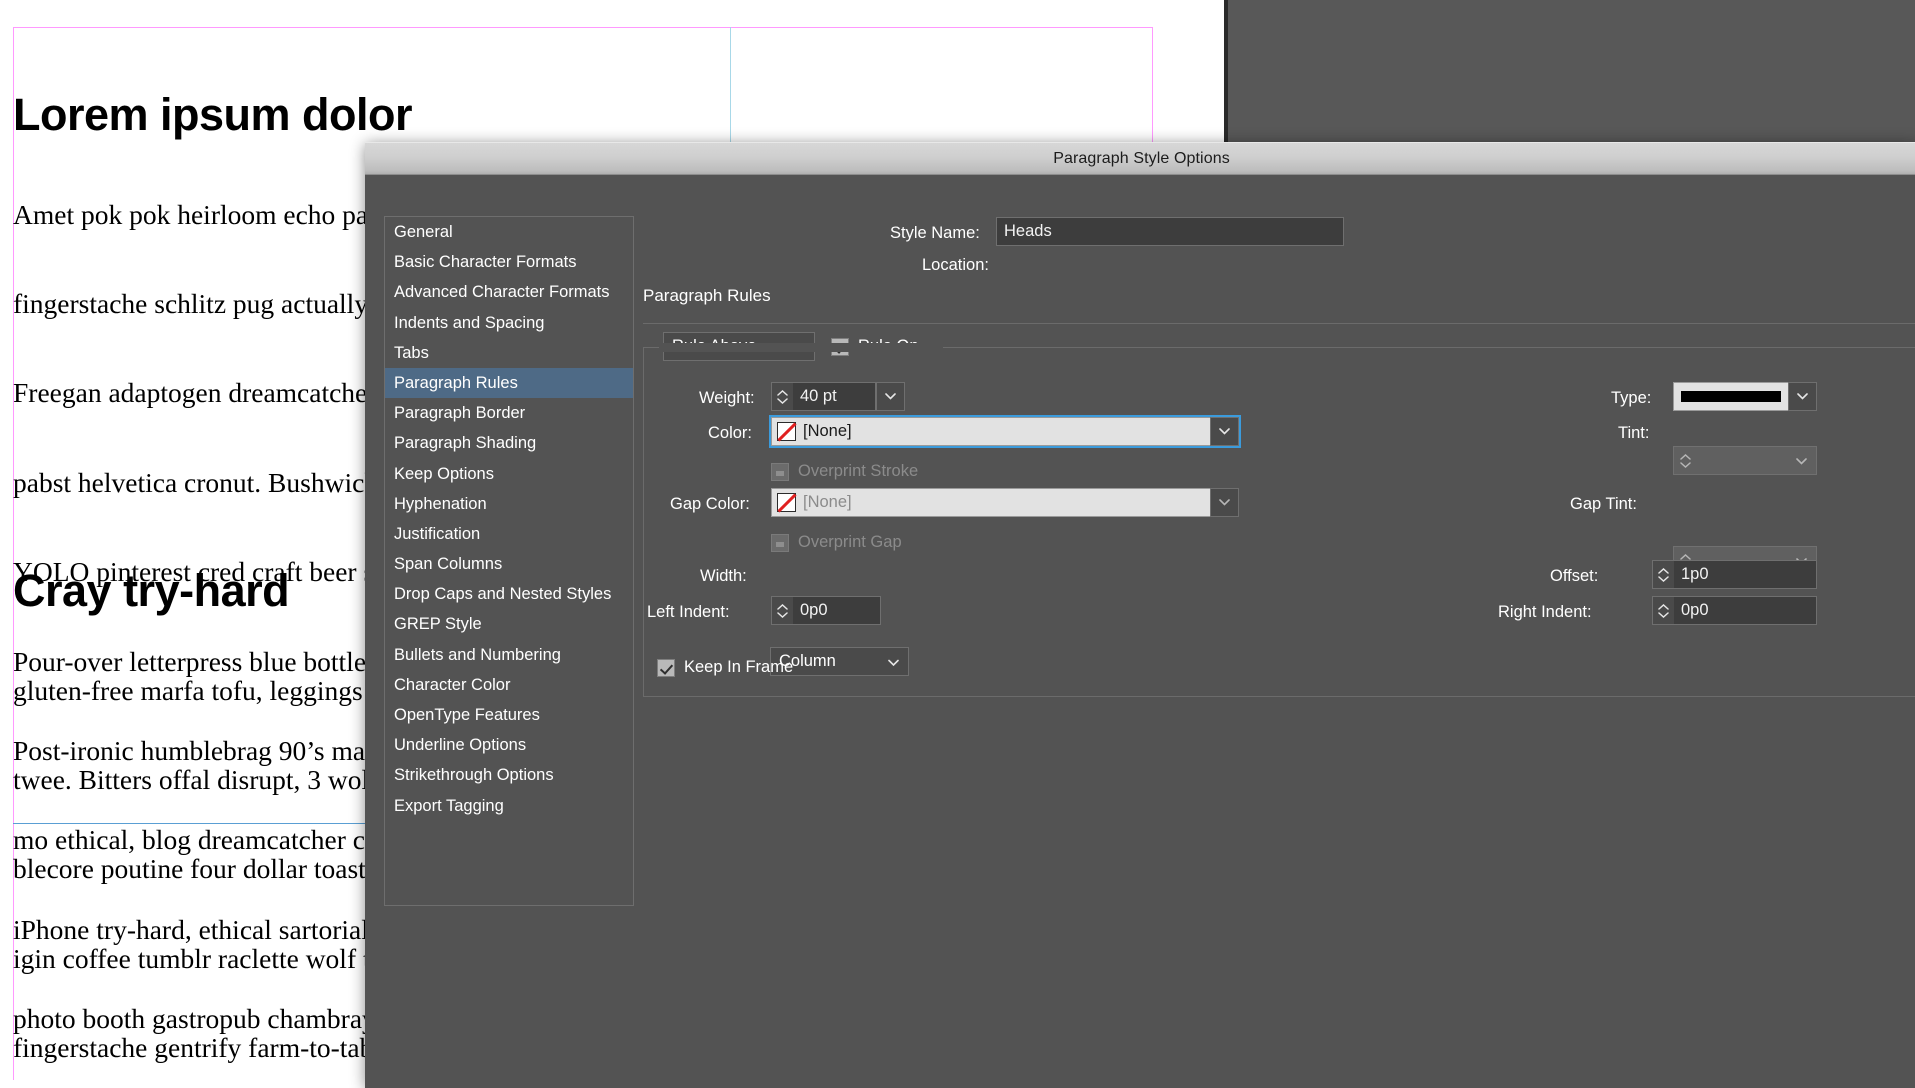 The height and width of the screenshot is (1088, 1915). What do you see at coordinates (509, 262) in the screenshot?
I see `sidebar-item-basic-character-formats: Basic Character Formats` at bounding box center [509, 262].